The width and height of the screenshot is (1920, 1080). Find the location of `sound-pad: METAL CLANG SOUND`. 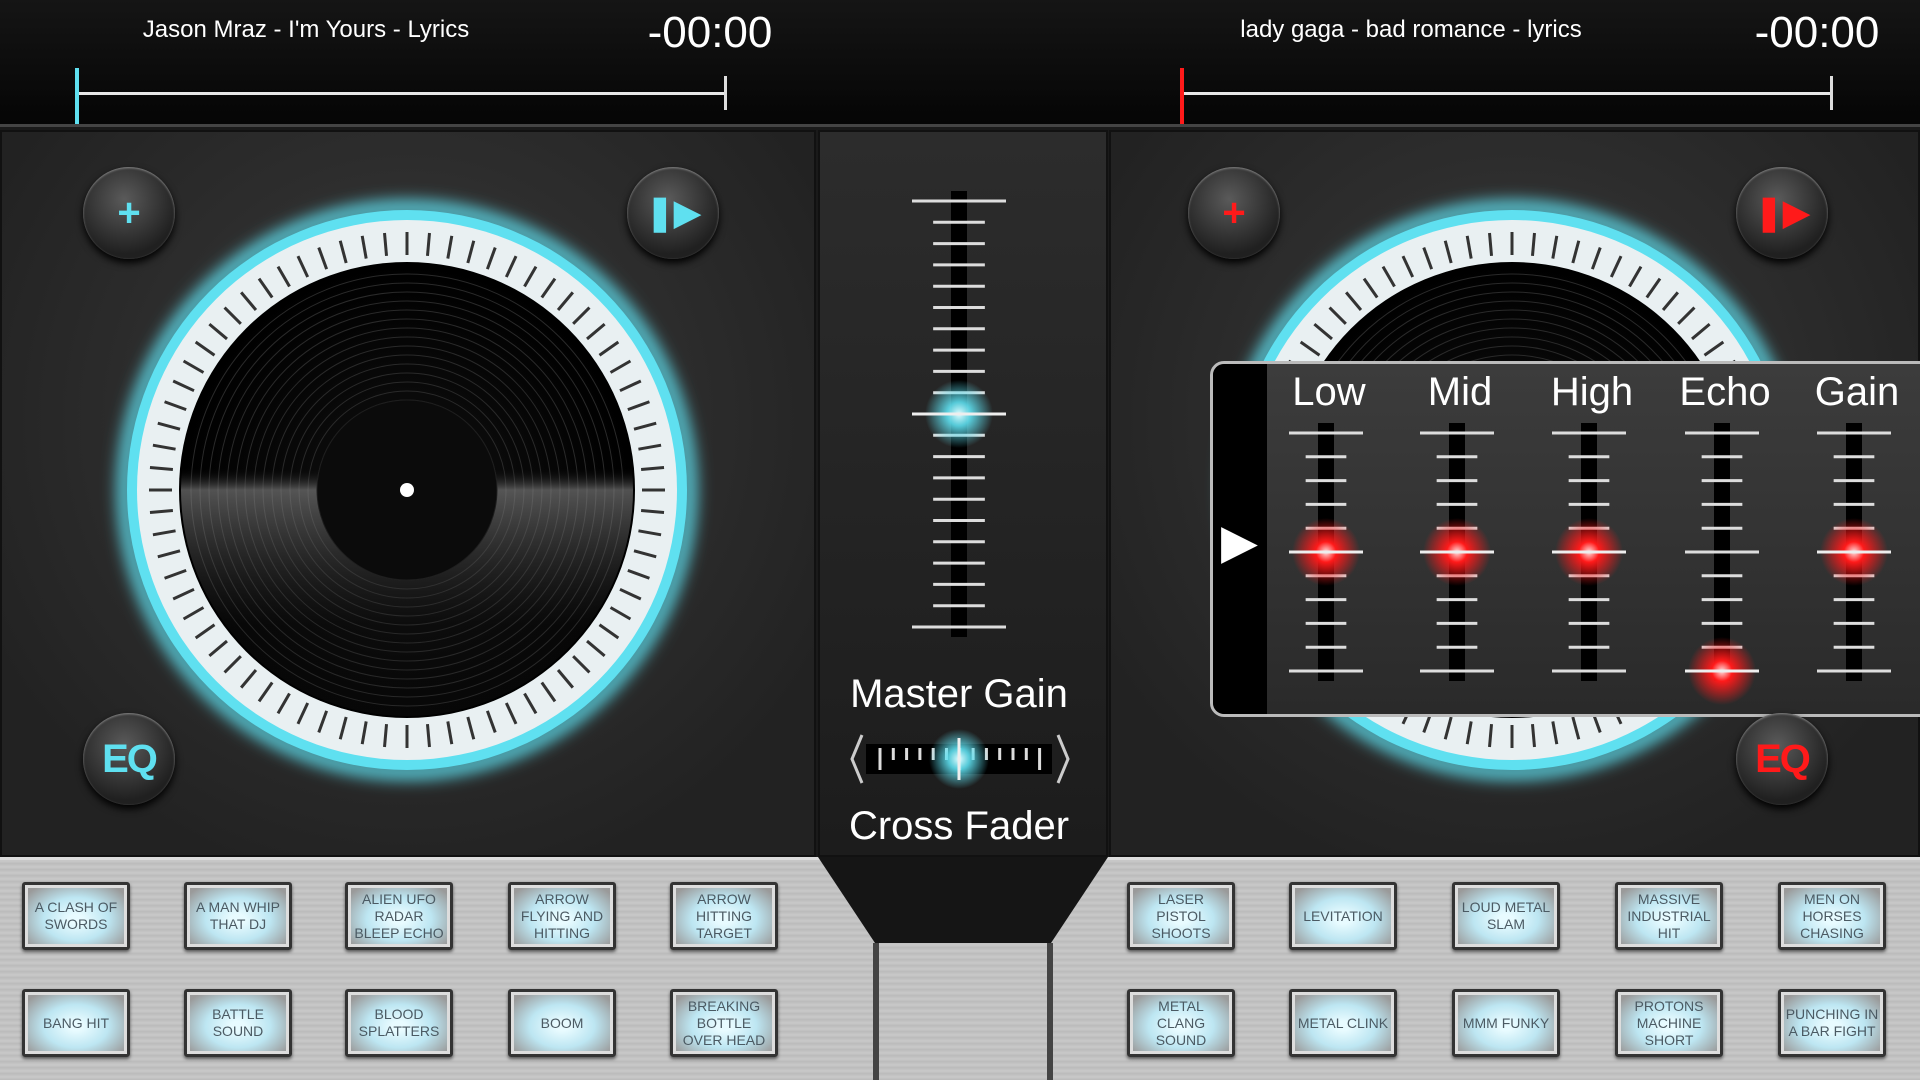

sound-pad: METAL CLANG SOUND is located at coordinates (1181, 1023).